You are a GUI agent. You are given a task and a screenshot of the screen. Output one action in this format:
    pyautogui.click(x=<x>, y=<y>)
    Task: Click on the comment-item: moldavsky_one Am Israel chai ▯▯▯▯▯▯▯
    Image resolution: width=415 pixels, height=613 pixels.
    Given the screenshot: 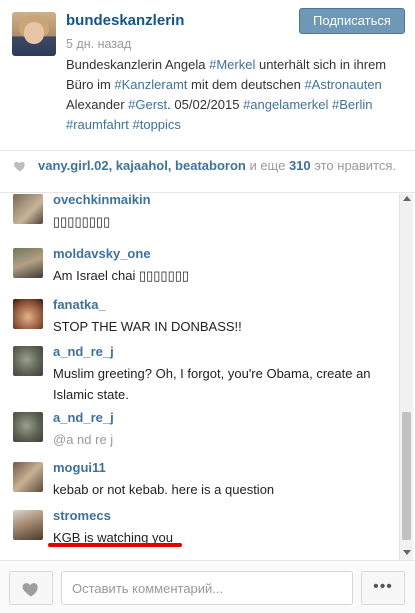 What is the action you would take?
    pyautogui.click(x=199, y=268)
    